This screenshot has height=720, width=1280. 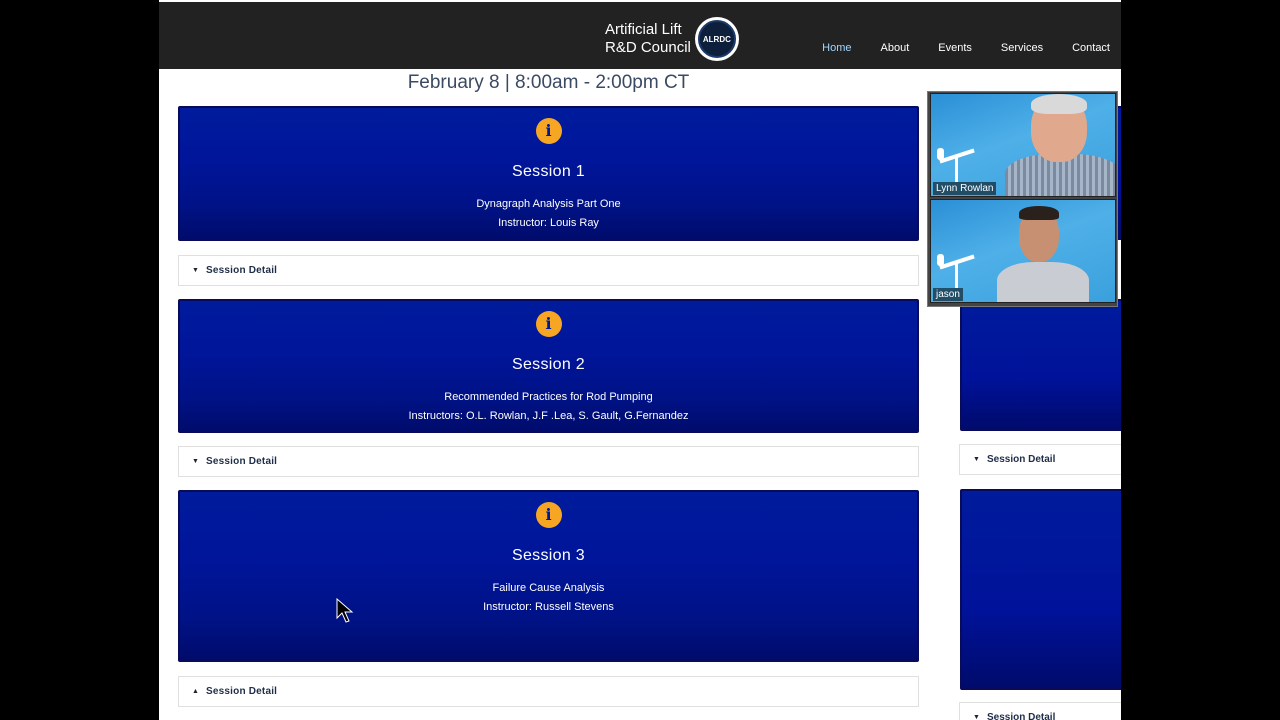 I want to click on session-instructor: Instructor: Russell Stevens, so click(x=548, y=607).